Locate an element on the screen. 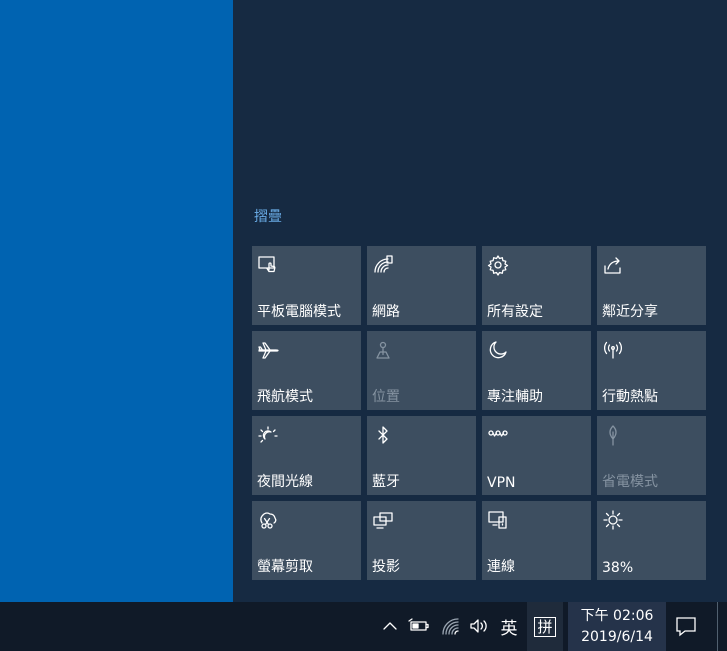  tile-label: 所有設定 is located at coordinates (515, 312).